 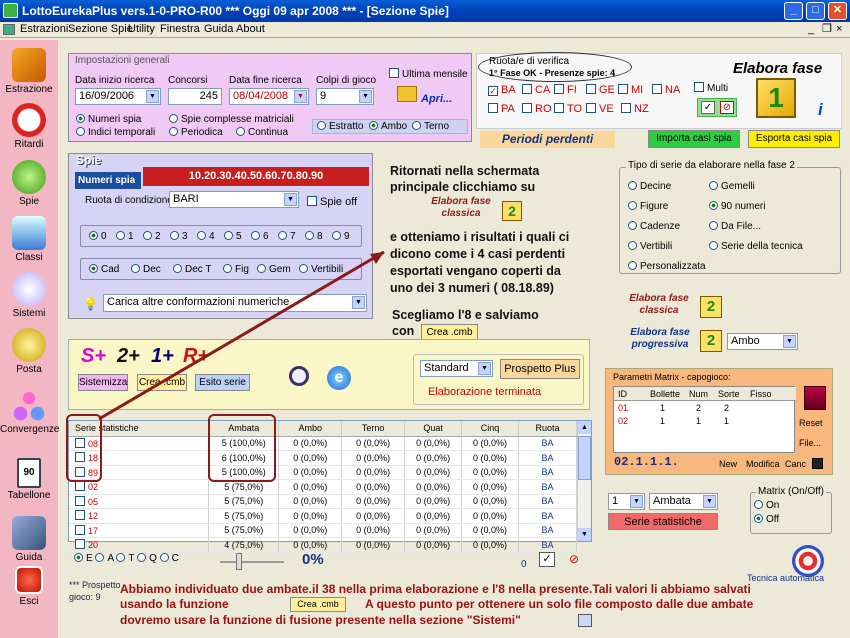 I want to click on colpi-field: 9 ▼, so click(x=345, y=96).